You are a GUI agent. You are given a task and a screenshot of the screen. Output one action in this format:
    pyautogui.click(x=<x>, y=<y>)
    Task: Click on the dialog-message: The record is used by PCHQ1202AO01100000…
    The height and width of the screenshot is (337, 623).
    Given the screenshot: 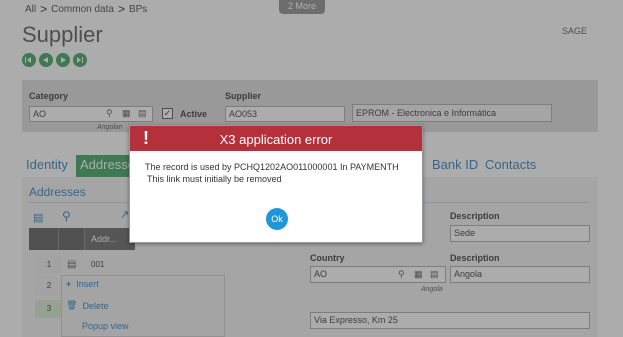 What is the action you would take?
    pyautogui.click(x=280, y=173)
    